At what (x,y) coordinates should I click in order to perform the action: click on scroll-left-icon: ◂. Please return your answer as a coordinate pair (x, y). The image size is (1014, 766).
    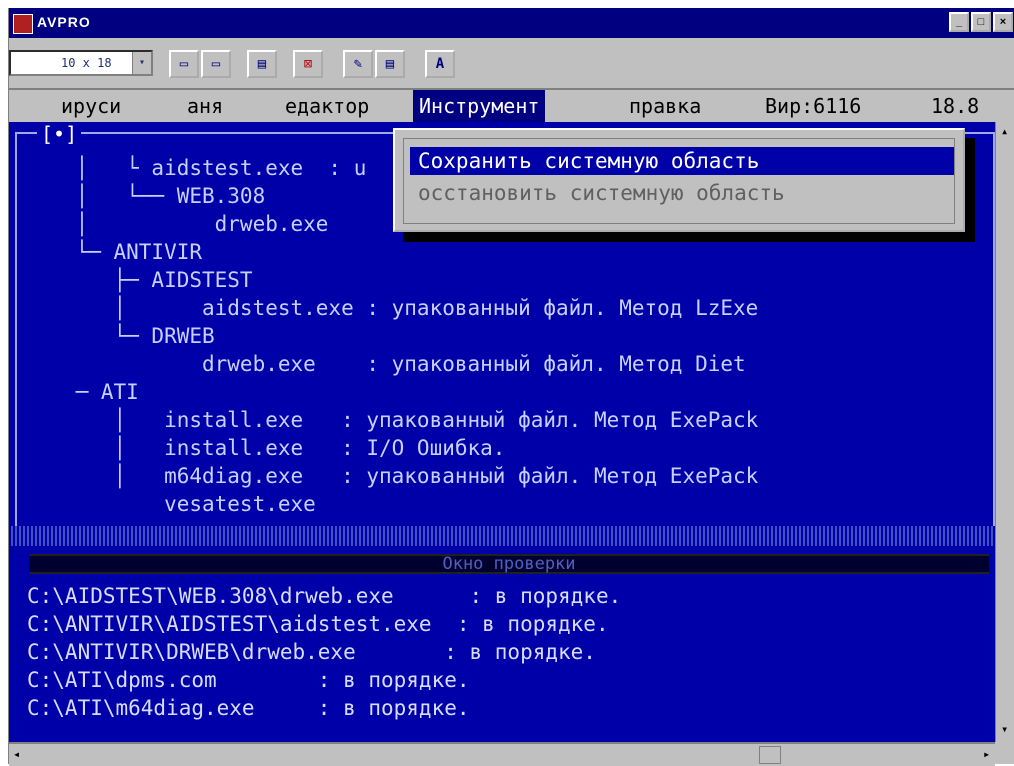
    Looking at the image, I should click on (16, 754).